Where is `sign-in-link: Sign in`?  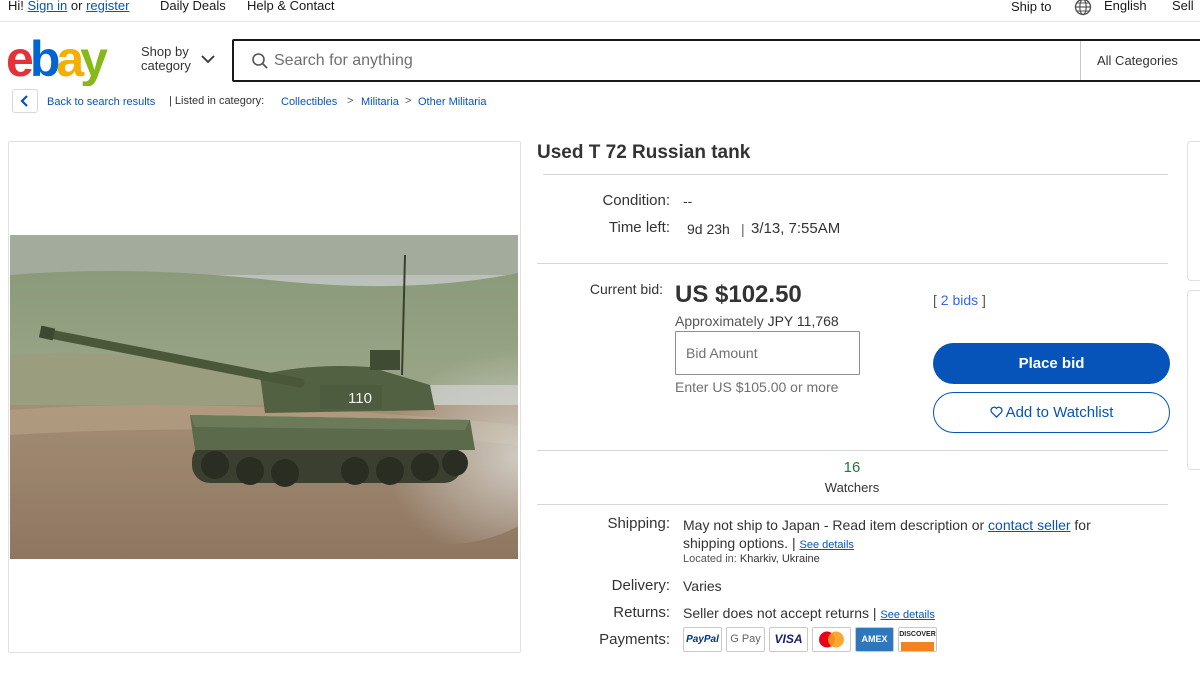
sign-in-link: Sign in is located at coordinates (48, 6).